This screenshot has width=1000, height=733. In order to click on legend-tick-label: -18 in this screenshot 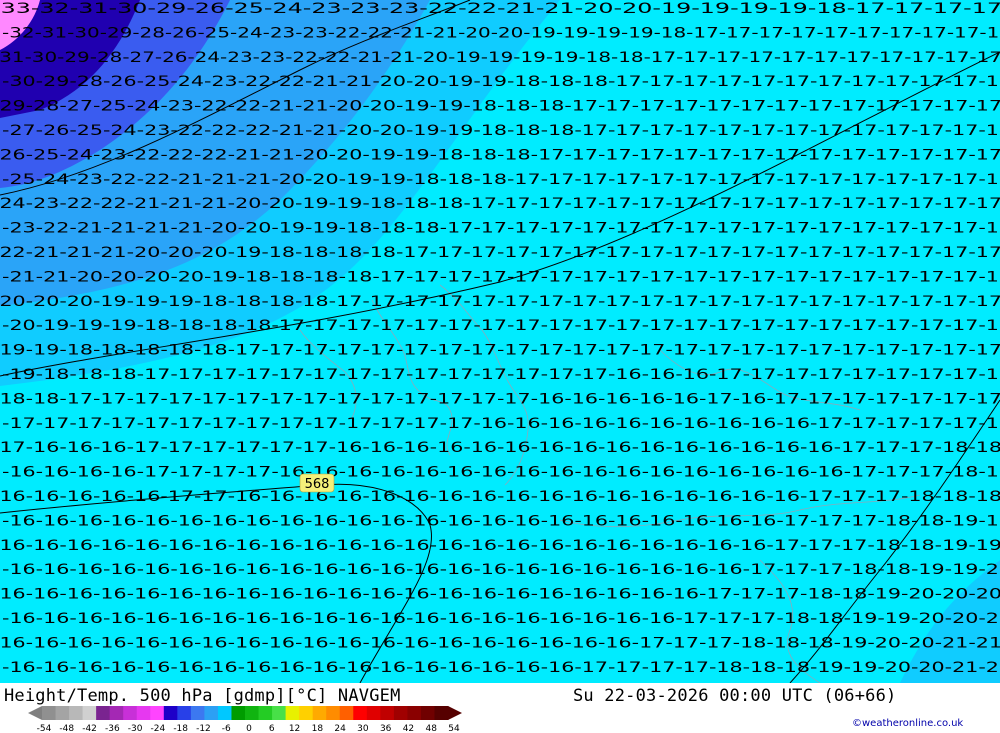, I will do `click(180, 728)`.